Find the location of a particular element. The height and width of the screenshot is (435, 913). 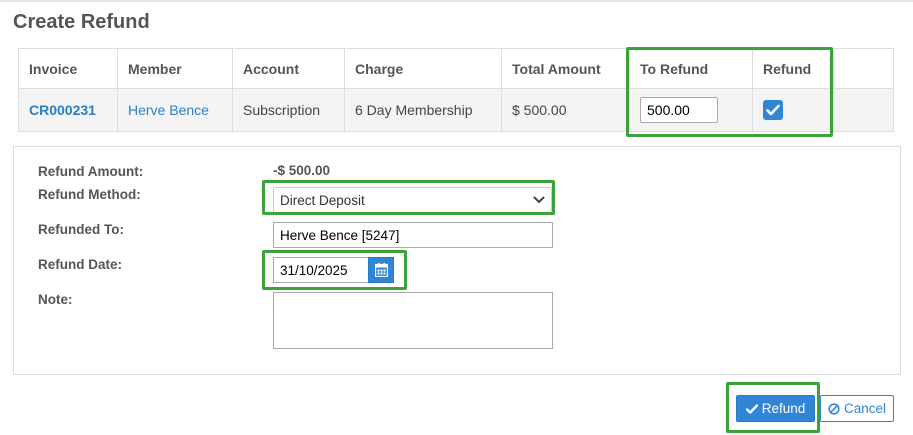

col-header-total-amount: Total Amount is located at coordinates (565, 68).